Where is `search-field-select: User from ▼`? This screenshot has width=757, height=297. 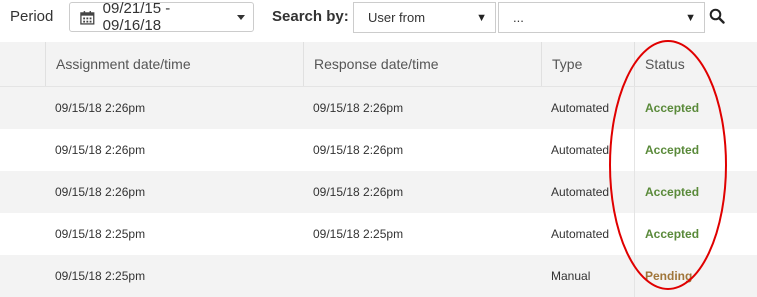 search-field-select: User from ▼ is located at coordinates (424, 17).